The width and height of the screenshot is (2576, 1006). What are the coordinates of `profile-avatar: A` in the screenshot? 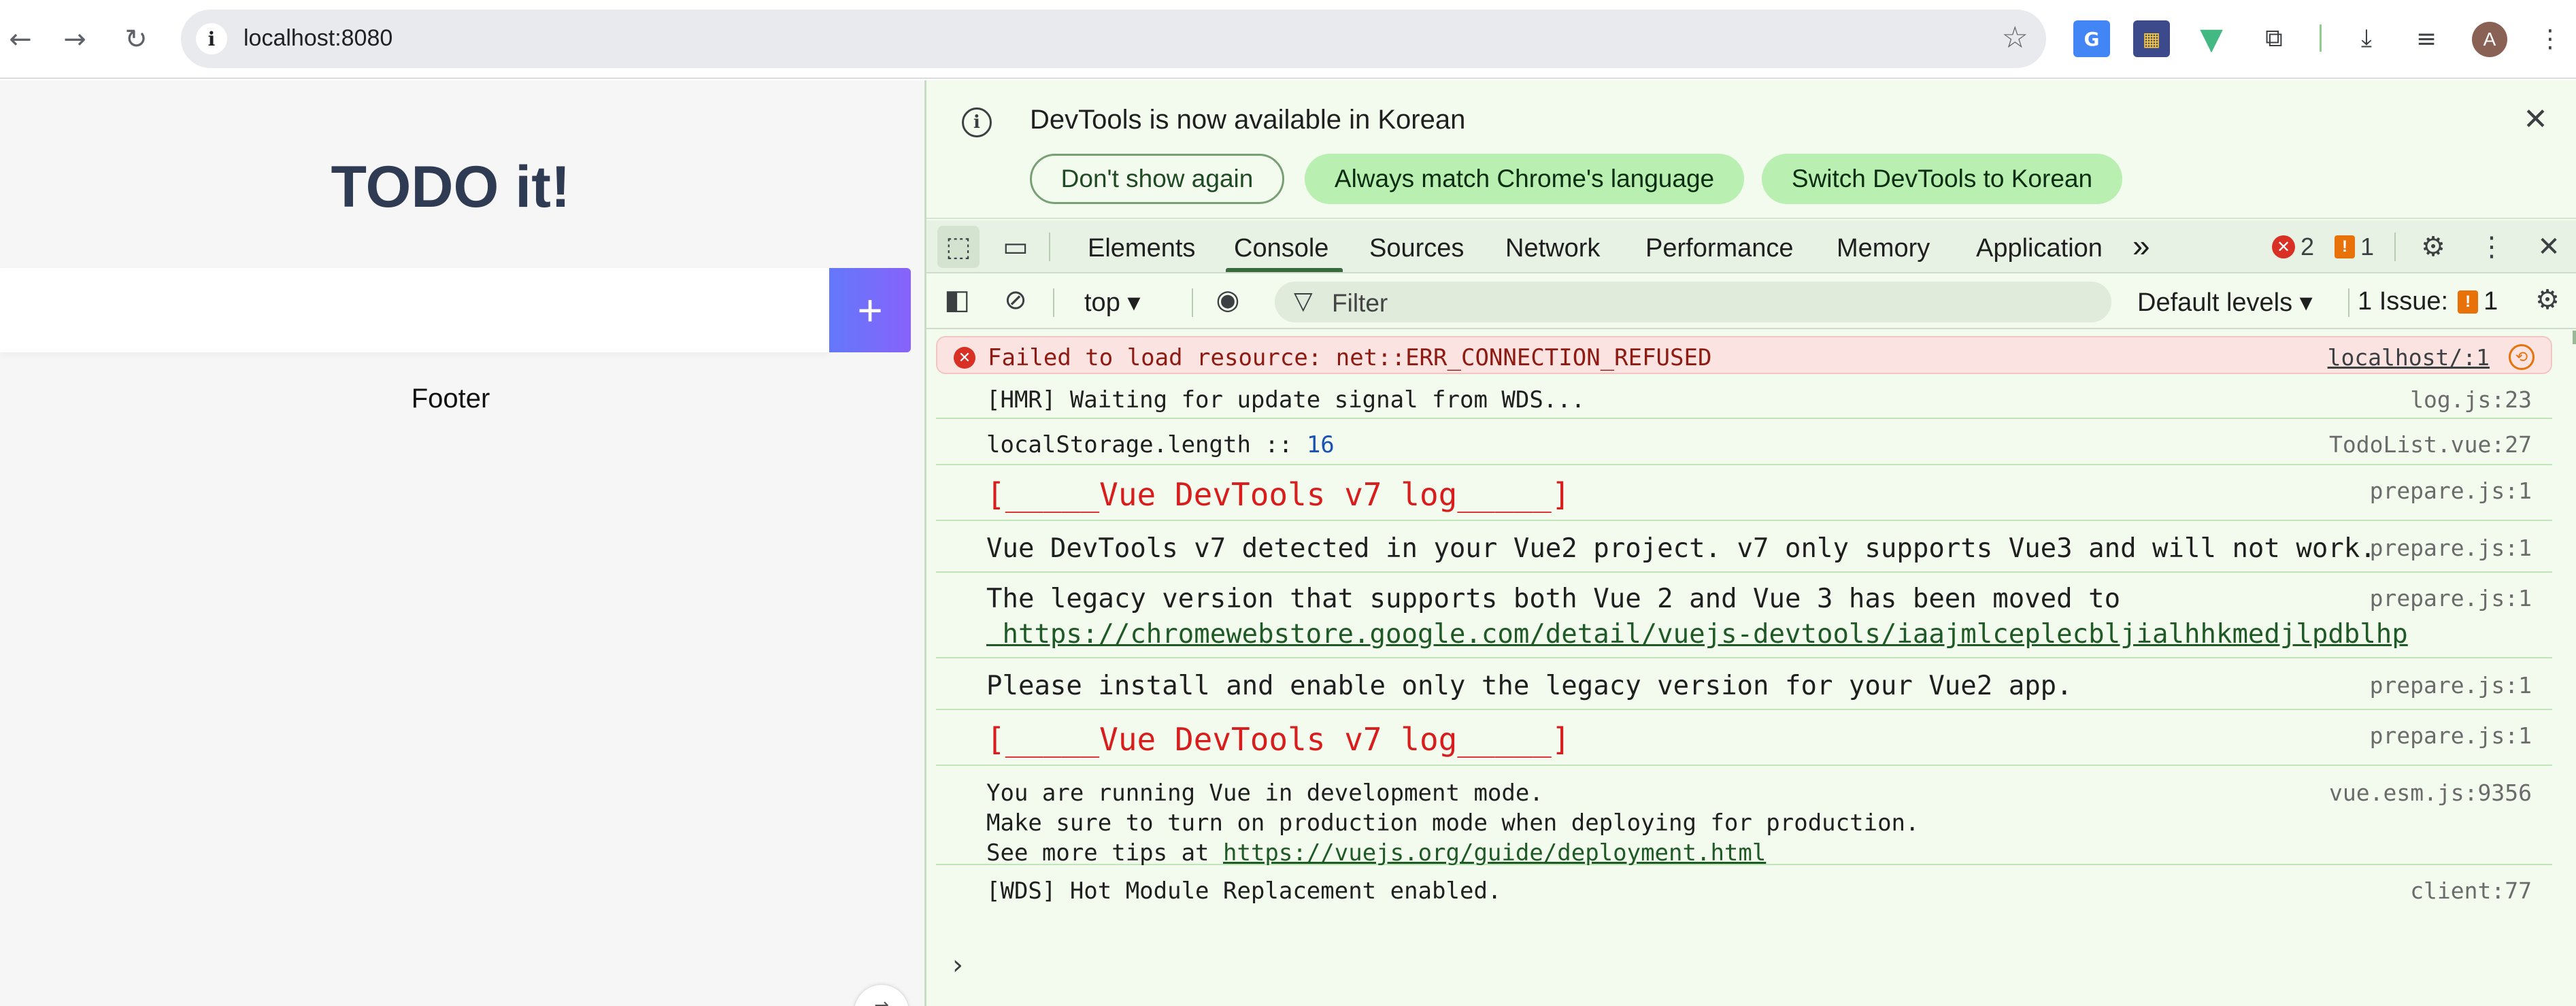 It's located at (2489, 39).